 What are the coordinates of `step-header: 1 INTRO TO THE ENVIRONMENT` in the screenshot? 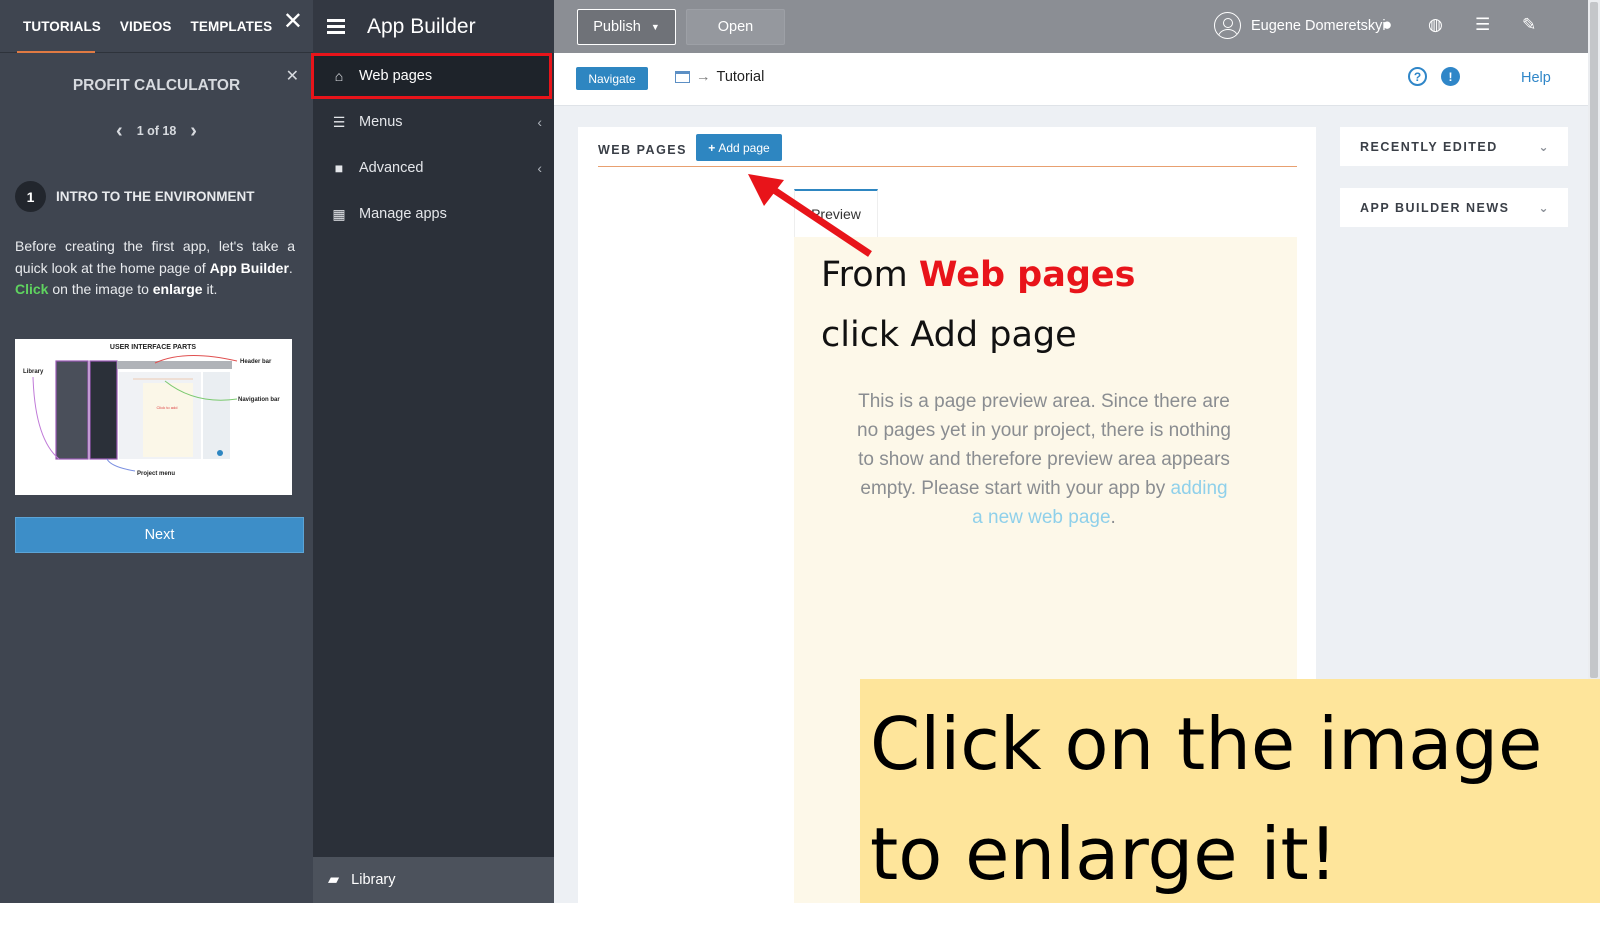 It's located at (164, 196).